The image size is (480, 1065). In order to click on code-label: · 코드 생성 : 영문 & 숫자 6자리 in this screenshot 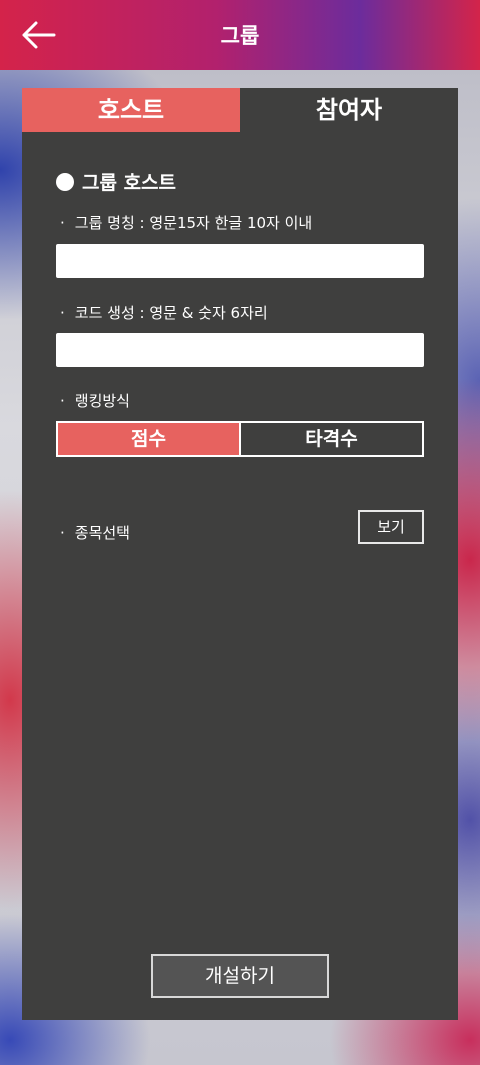, I will do `click(164, 312)`.